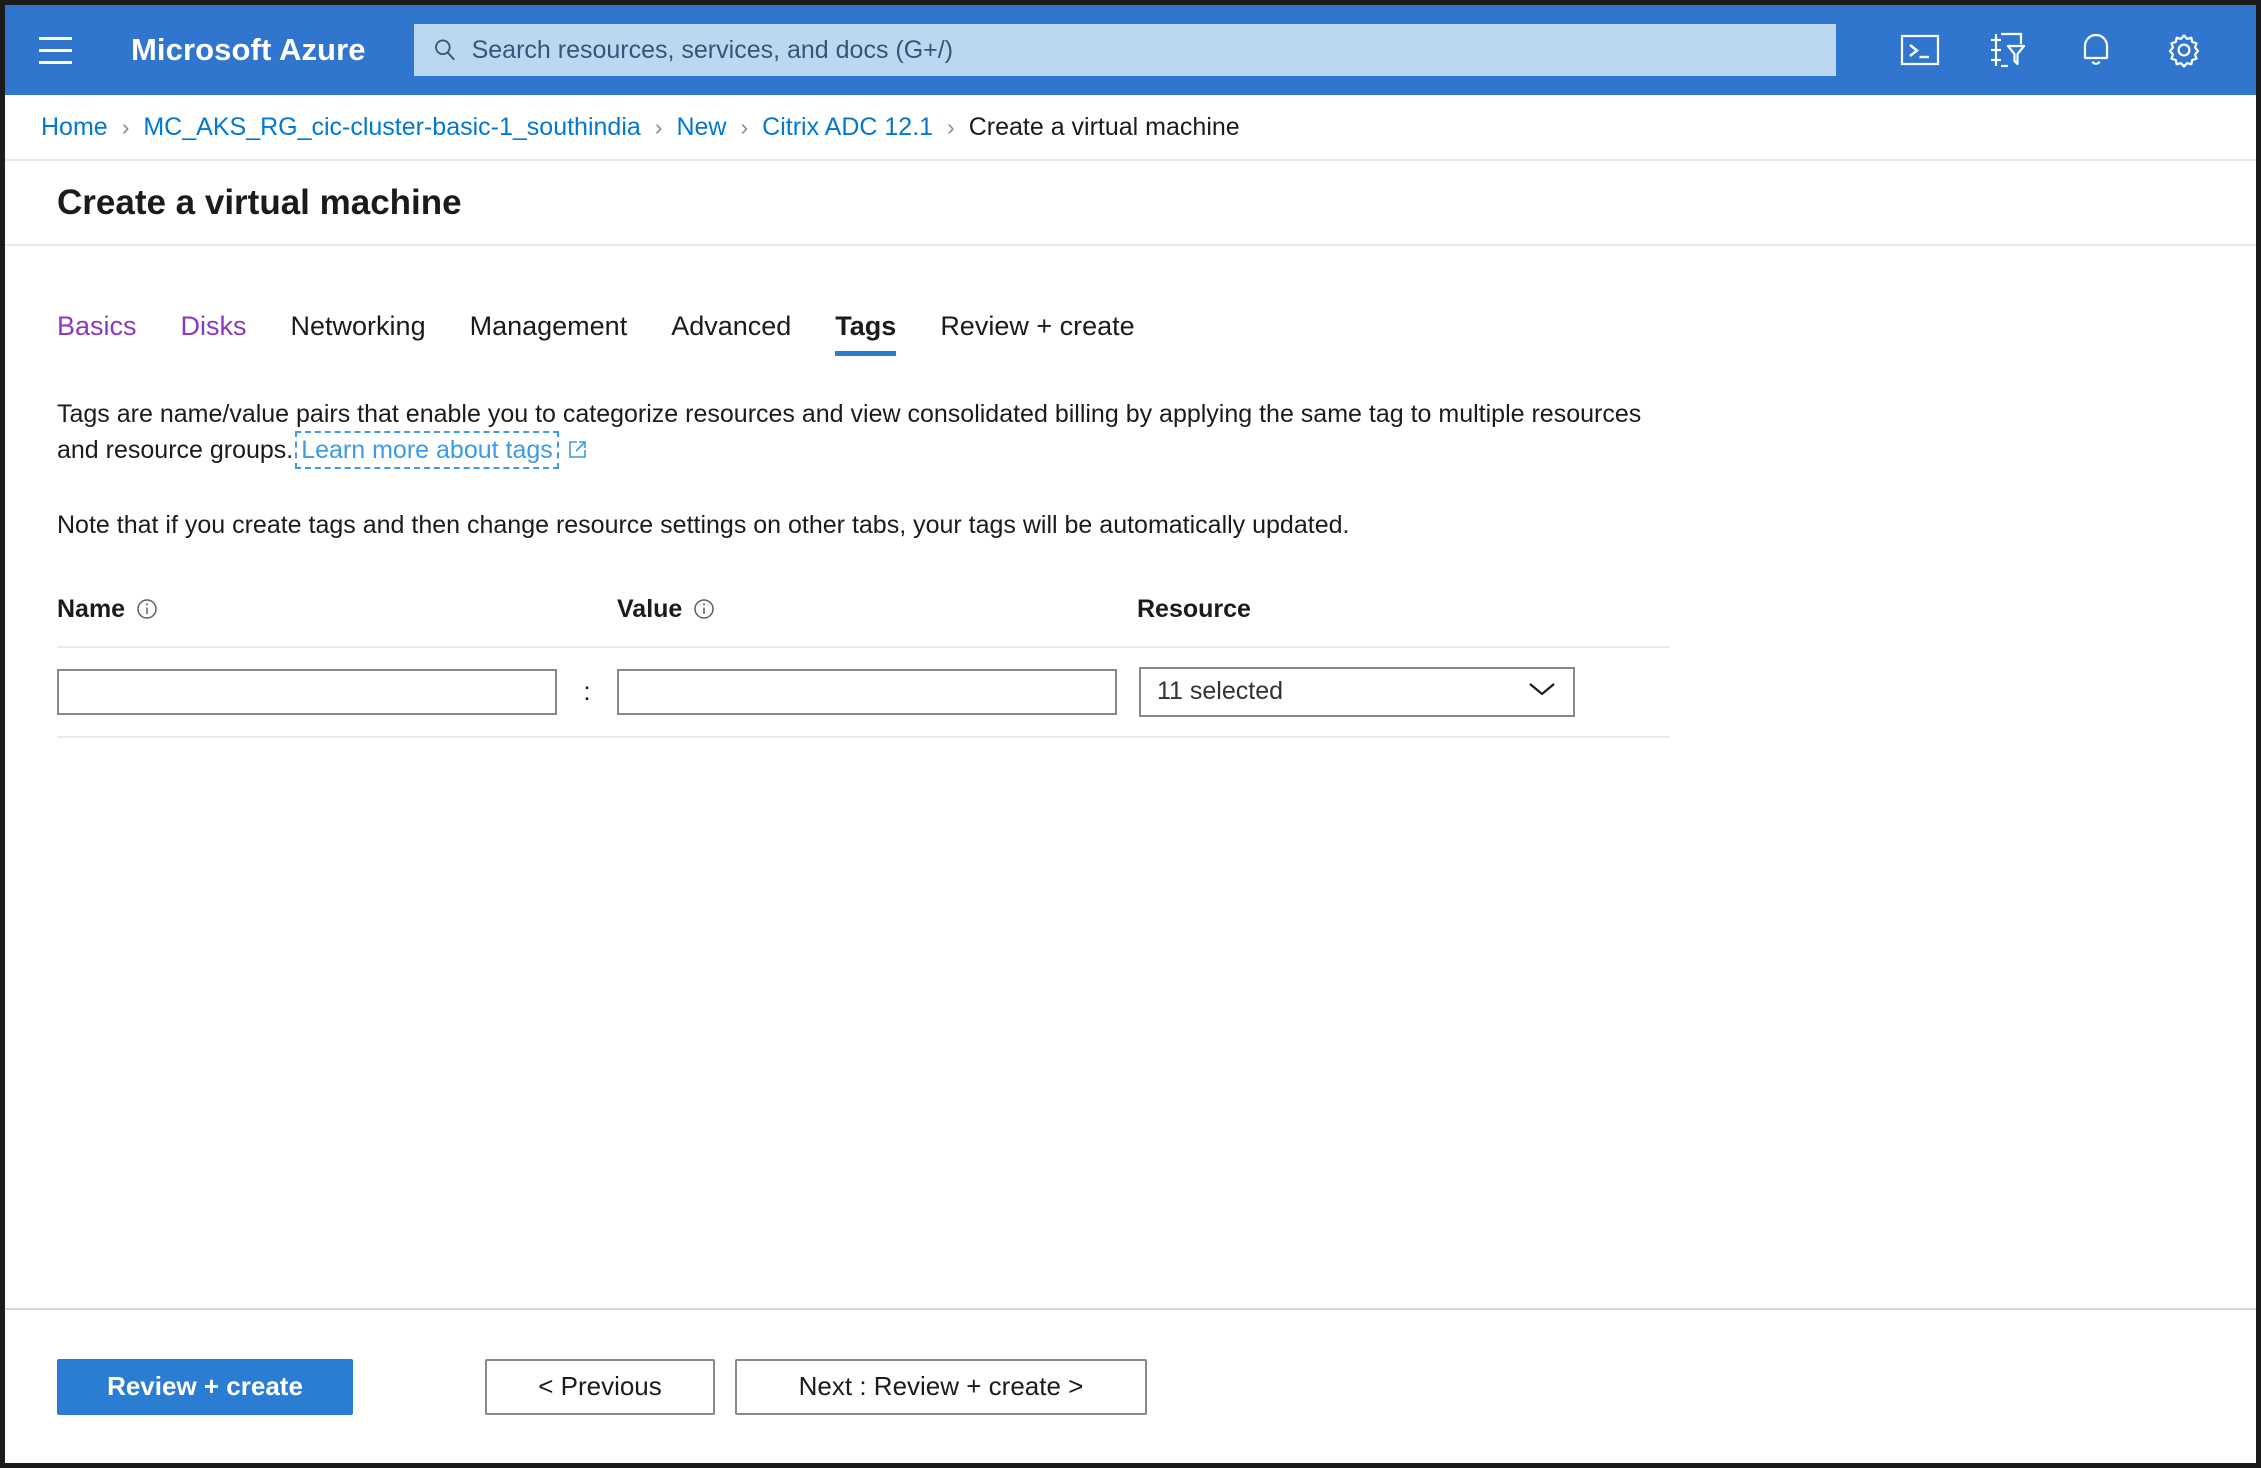 Image resolution: width=2261 pixels, height=1468 pixels. What do you see at coordinates (307, 691) in the screenshot?
I see `tag-name-input` at bounding box center [307, 691].